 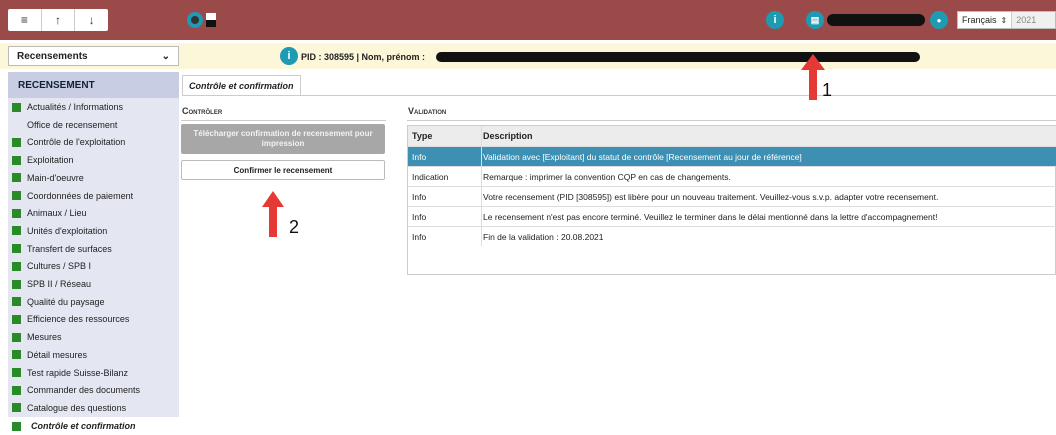 I want to click on sidebar-item: Catalogue des questions, so click(x=69, y=408).